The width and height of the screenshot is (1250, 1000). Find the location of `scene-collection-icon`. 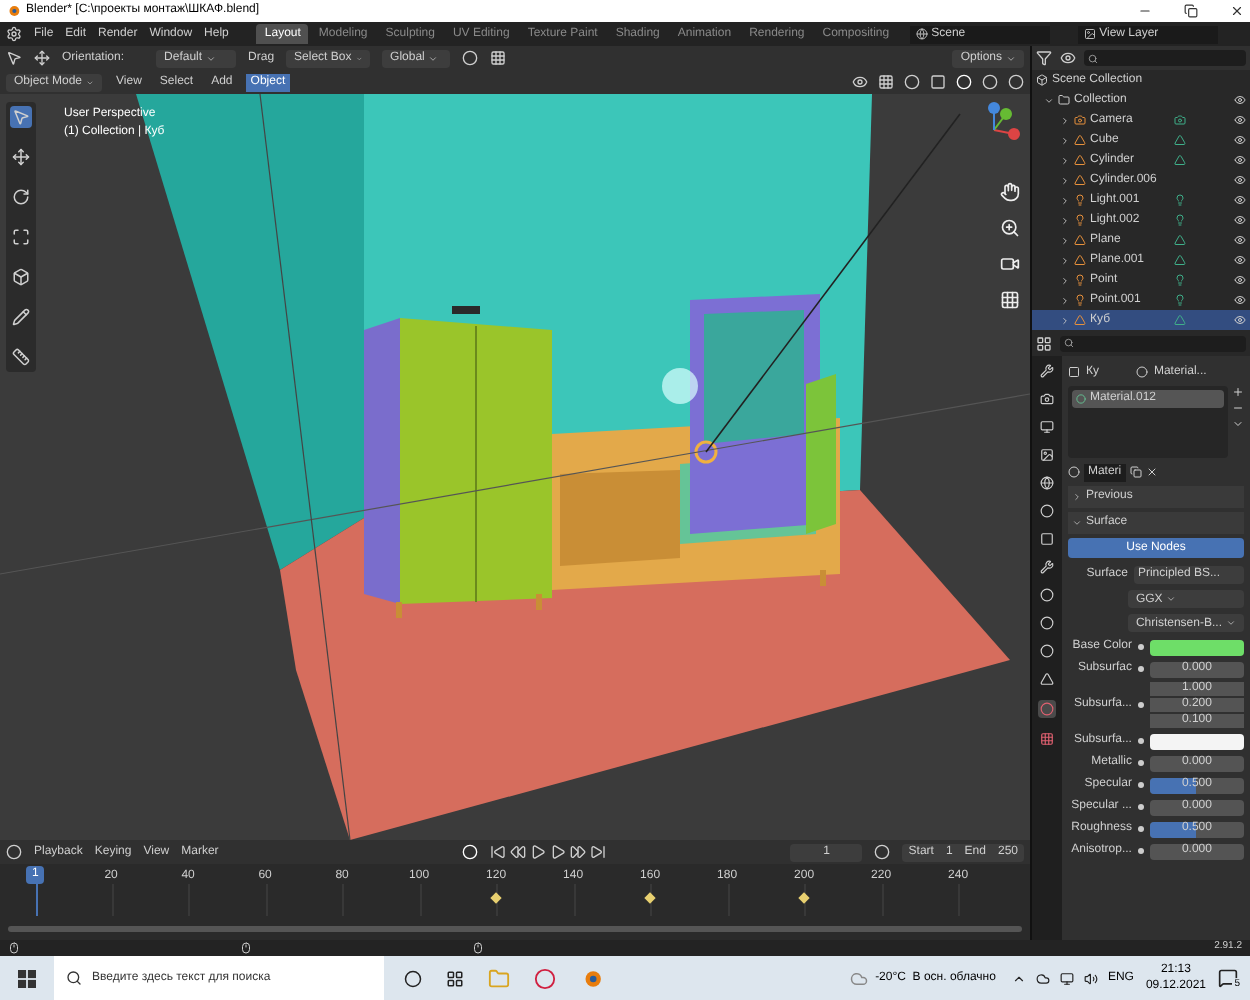

scene-collection-icon is located at coordinates (1042, 80).